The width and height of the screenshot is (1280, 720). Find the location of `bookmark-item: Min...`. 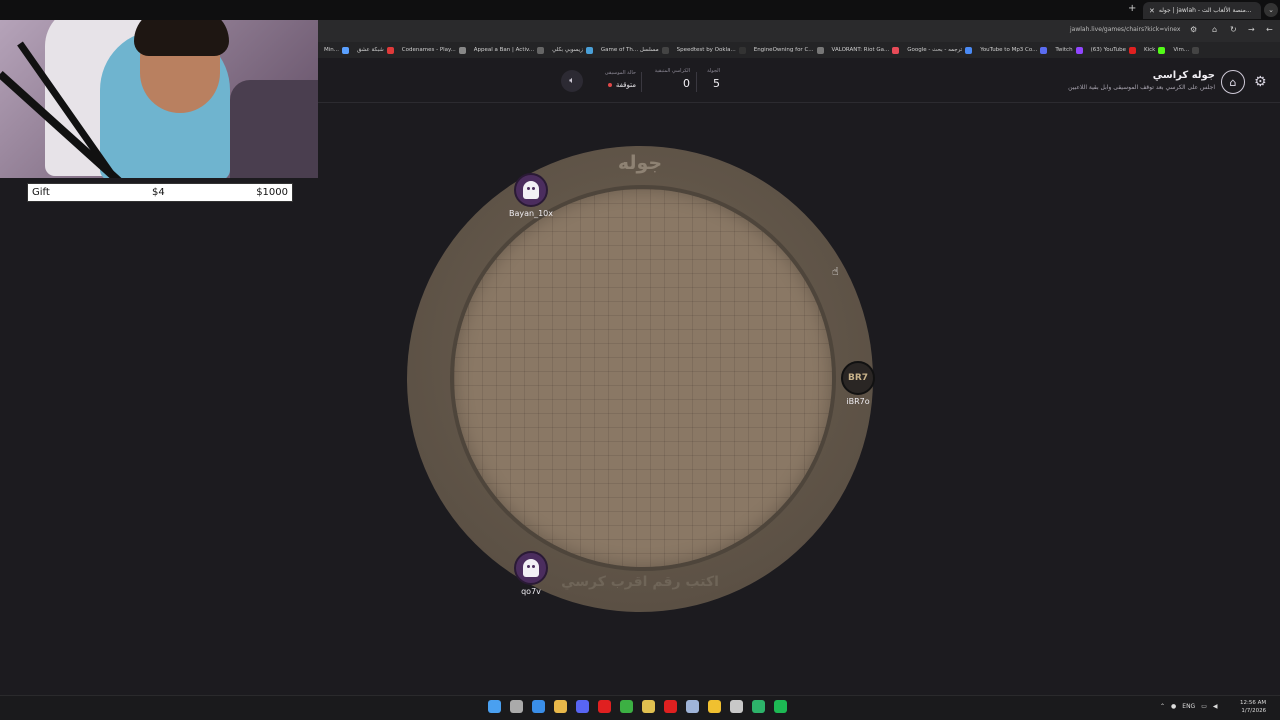

bookmark-item: Min... is located at coordinates (337, 50).